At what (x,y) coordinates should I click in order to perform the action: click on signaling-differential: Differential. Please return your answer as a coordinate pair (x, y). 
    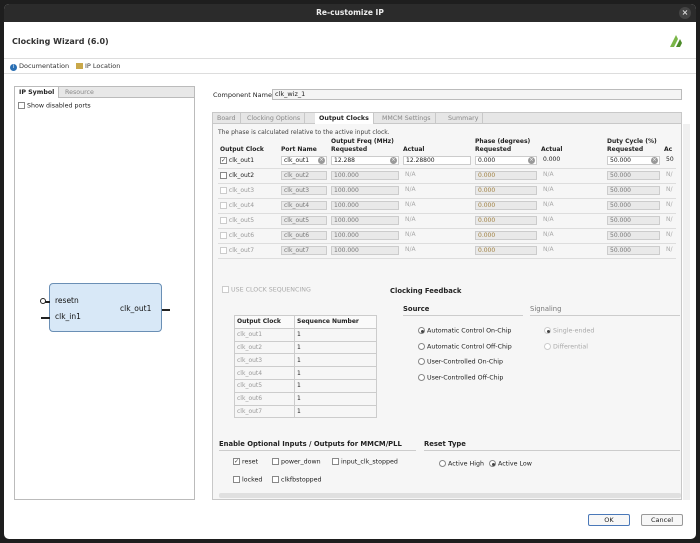
    Looking at the image, I should click on (566, 347).